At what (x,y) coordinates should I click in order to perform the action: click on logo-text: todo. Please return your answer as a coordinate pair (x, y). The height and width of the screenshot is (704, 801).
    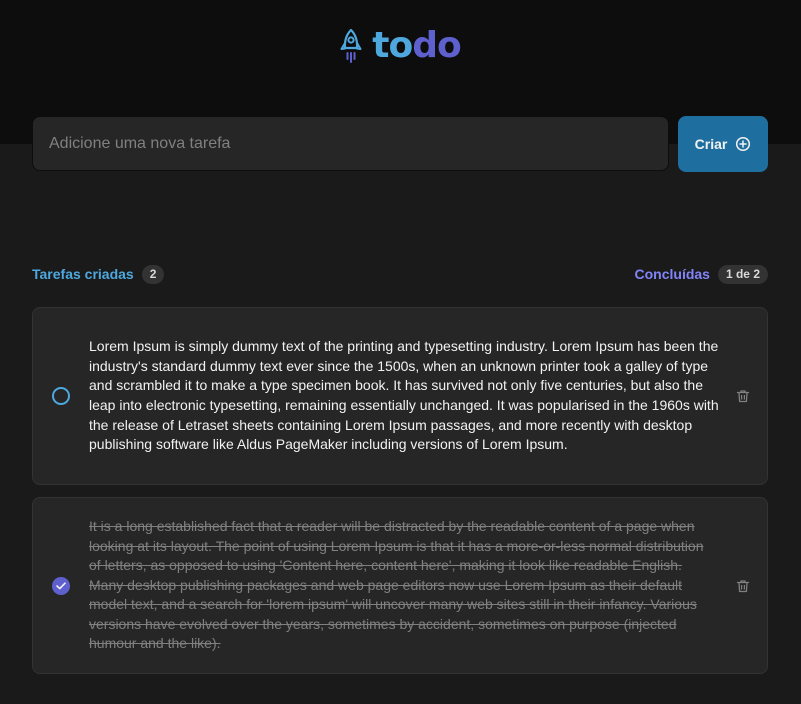
    Looking at the image, I should click on (417, 45).